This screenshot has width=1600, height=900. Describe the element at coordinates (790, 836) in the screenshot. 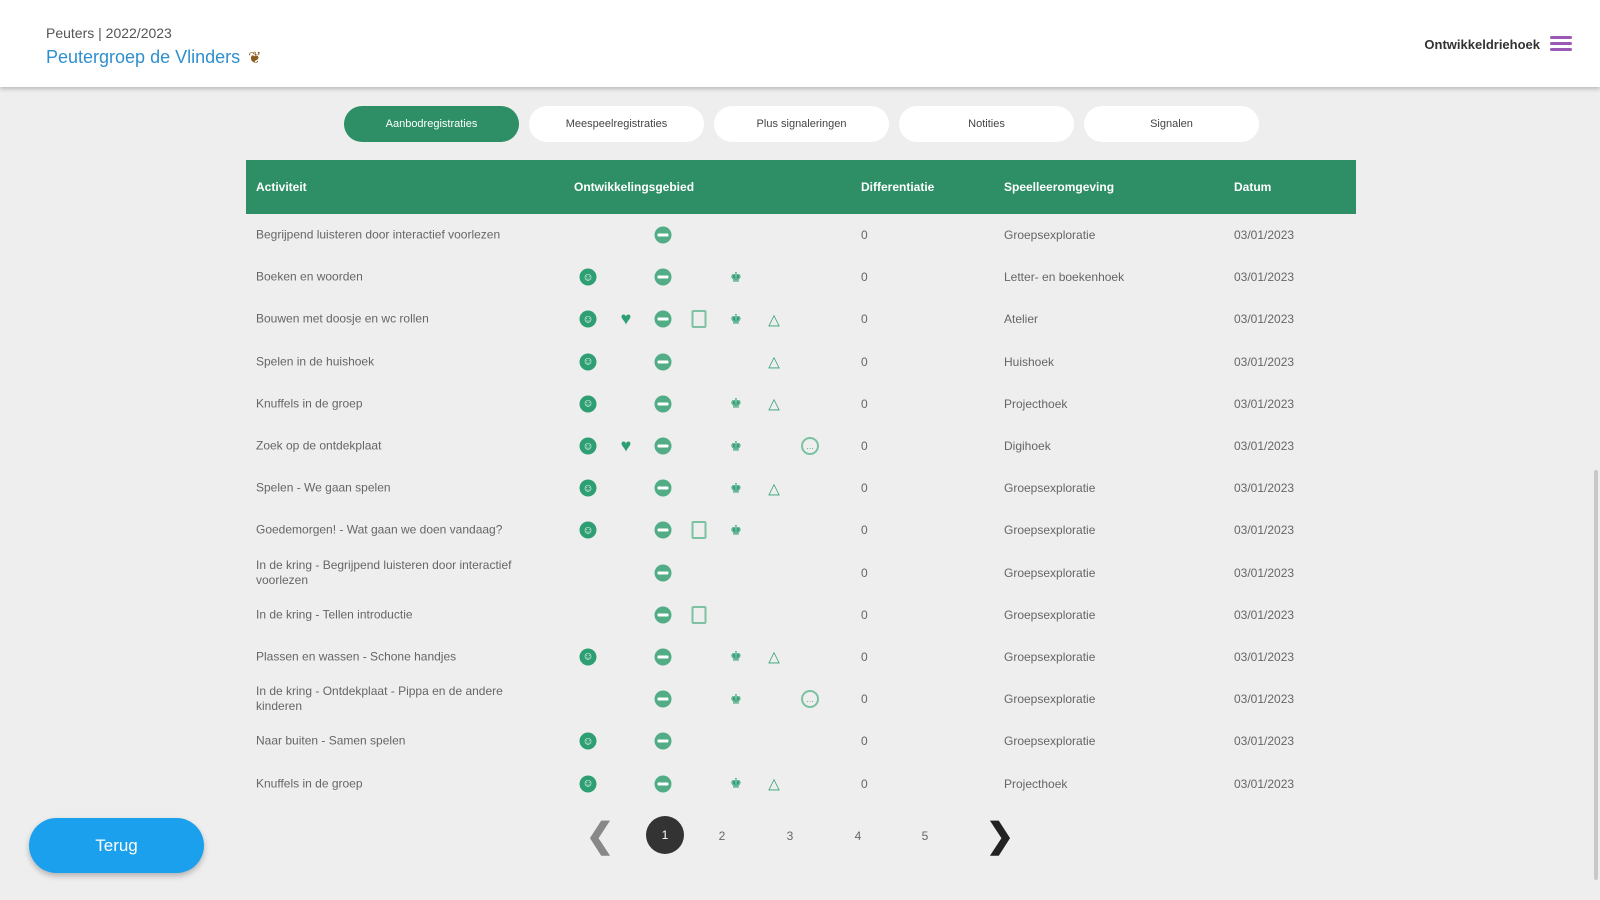

I see `page-3-button: 3` at that location.